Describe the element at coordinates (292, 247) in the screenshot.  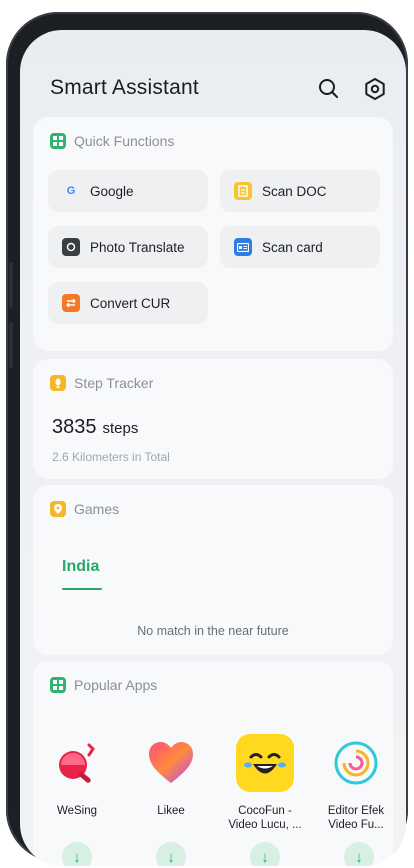
I see `scan-card-label: Scan card` at that location.